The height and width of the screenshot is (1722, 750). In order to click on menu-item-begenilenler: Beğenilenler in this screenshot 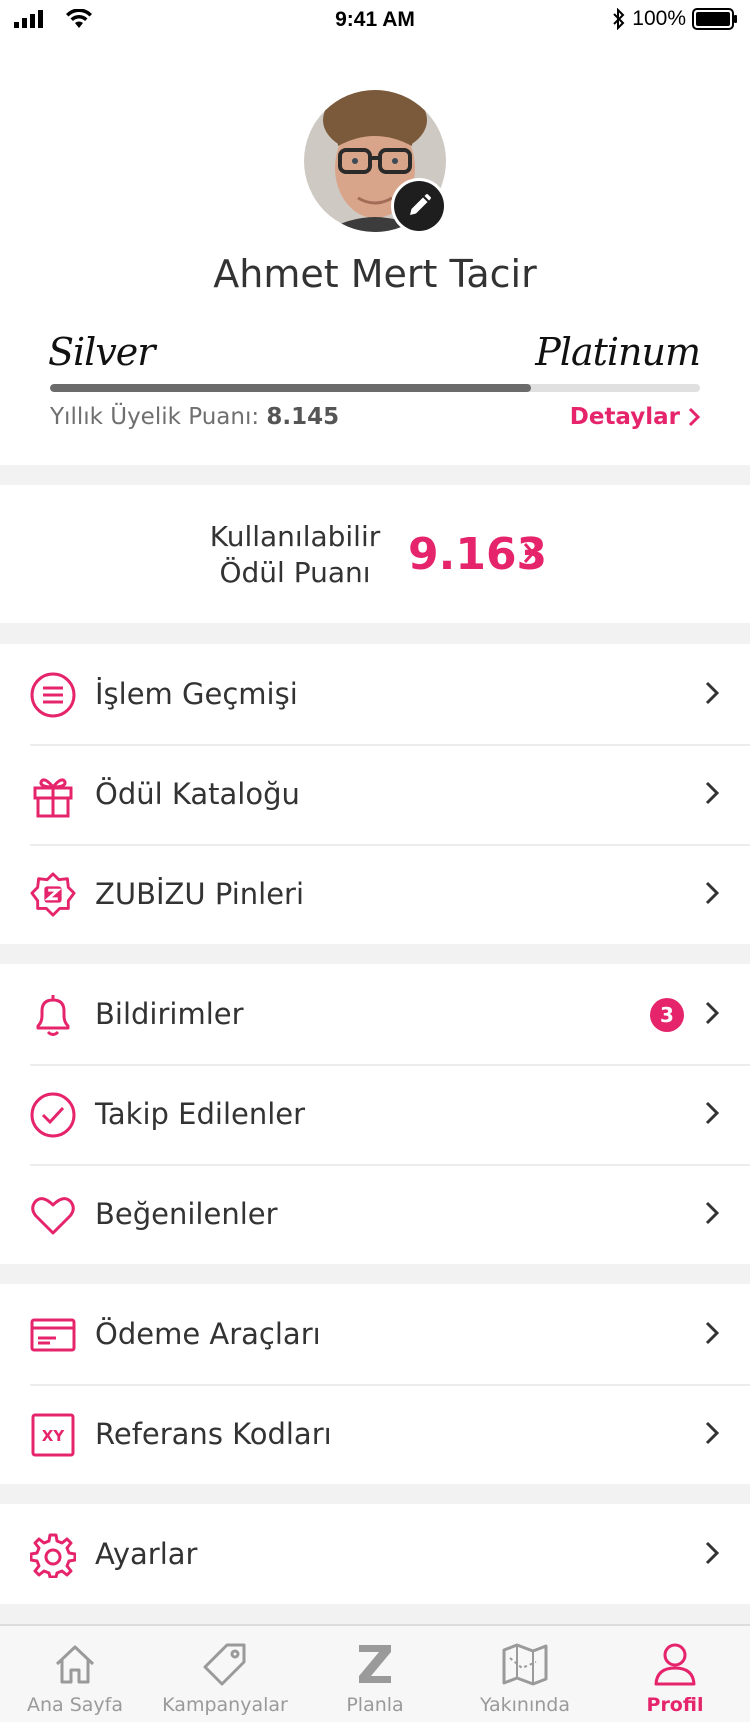, I will do `click(375, 1214)`.